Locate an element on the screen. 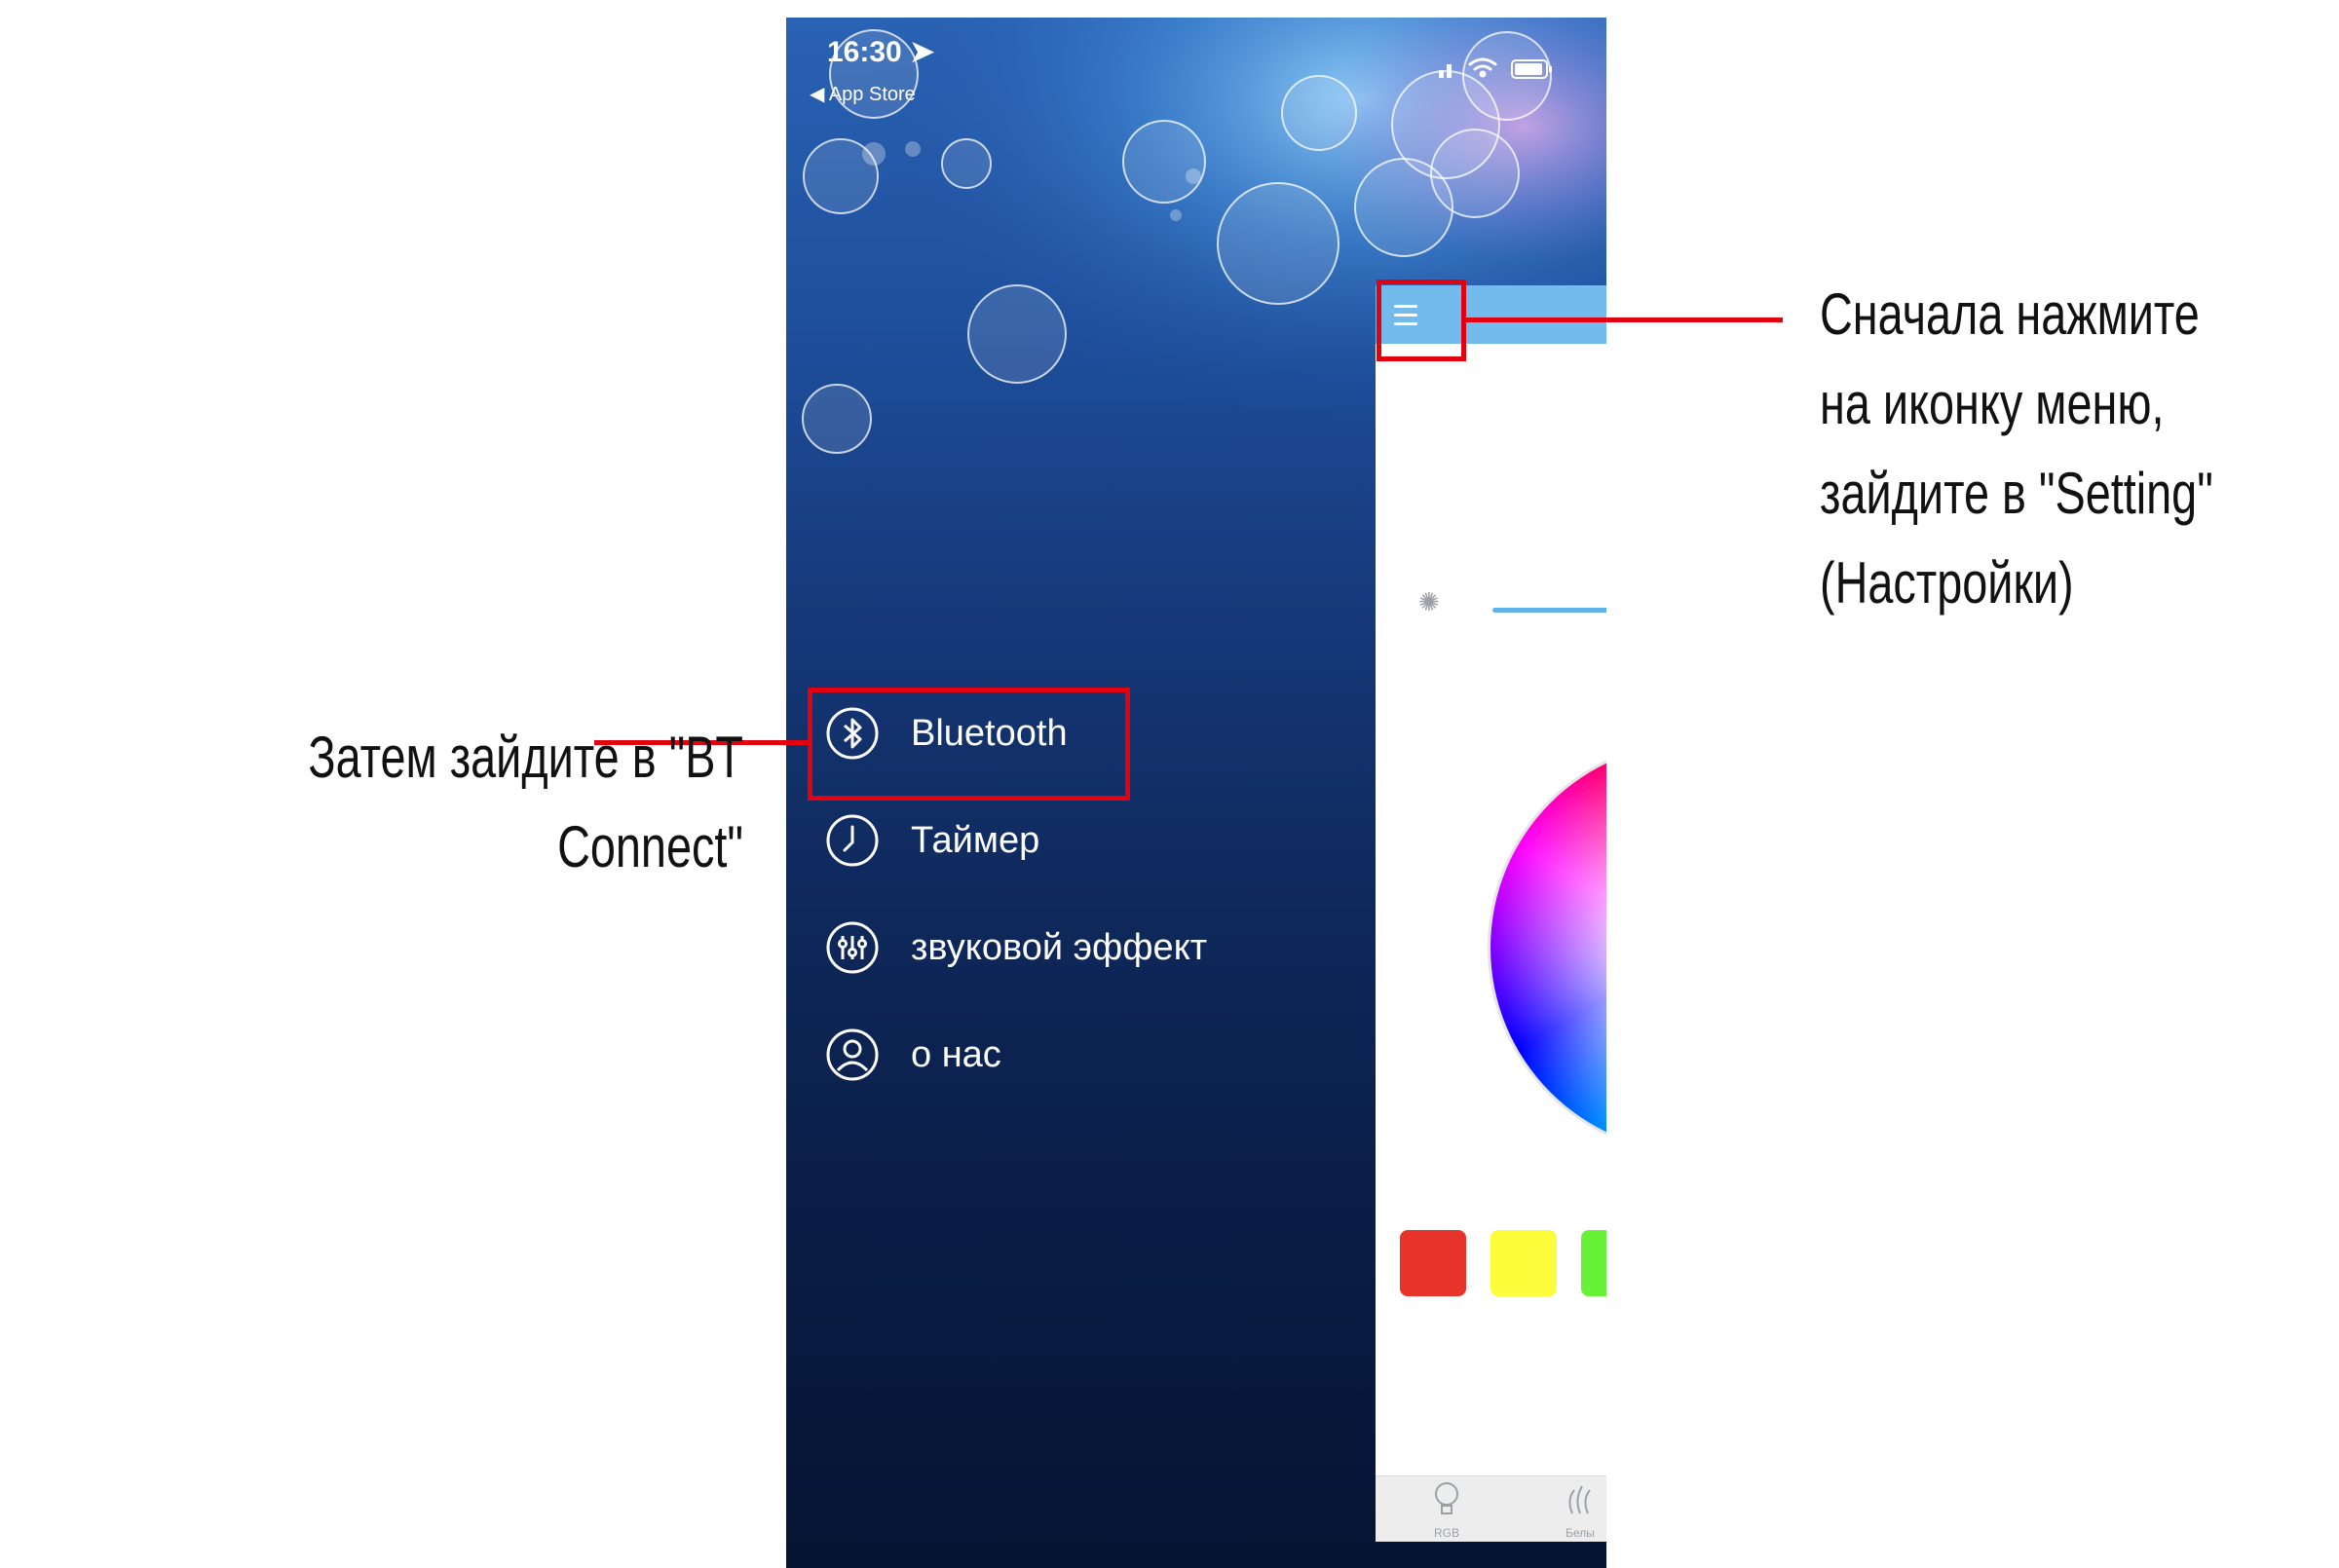 The width and height of the screenshot is (2339, 1568). annotation-line: на иконку меню, is located at coordinates (1993, 403).